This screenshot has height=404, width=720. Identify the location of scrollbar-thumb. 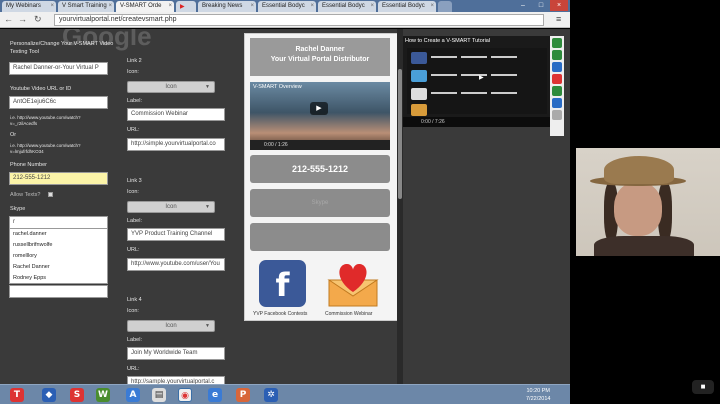
(400, 134).